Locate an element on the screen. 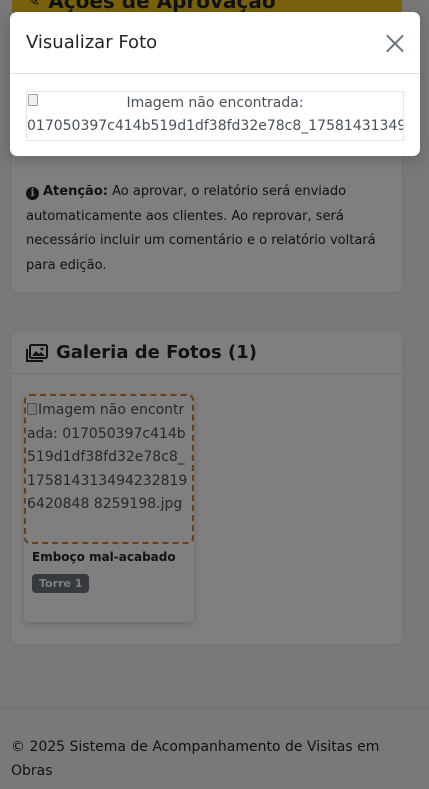 Image resolution: width=429 pixels, height=789 pixels. close-icon is located at coordinates (395, 43).